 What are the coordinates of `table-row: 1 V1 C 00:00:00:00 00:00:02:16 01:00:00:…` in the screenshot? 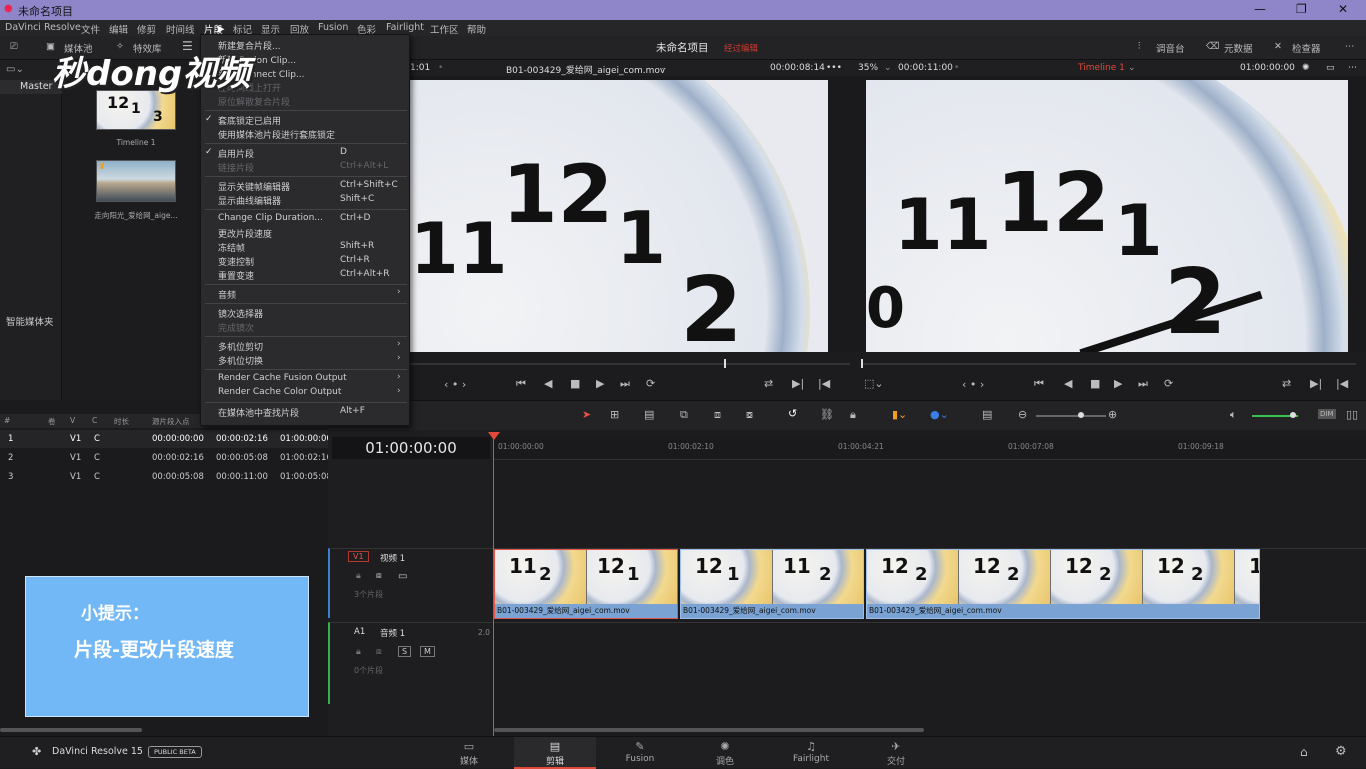 It's located at (166, 439).